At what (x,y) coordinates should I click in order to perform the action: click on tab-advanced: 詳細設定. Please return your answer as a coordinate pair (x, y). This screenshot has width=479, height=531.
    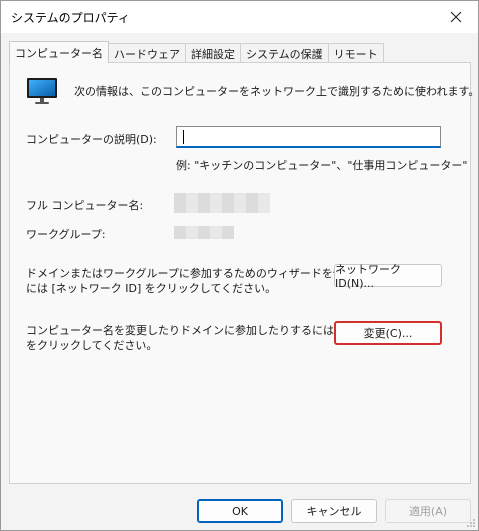
    Looking at the image, I should click on (213, 53).